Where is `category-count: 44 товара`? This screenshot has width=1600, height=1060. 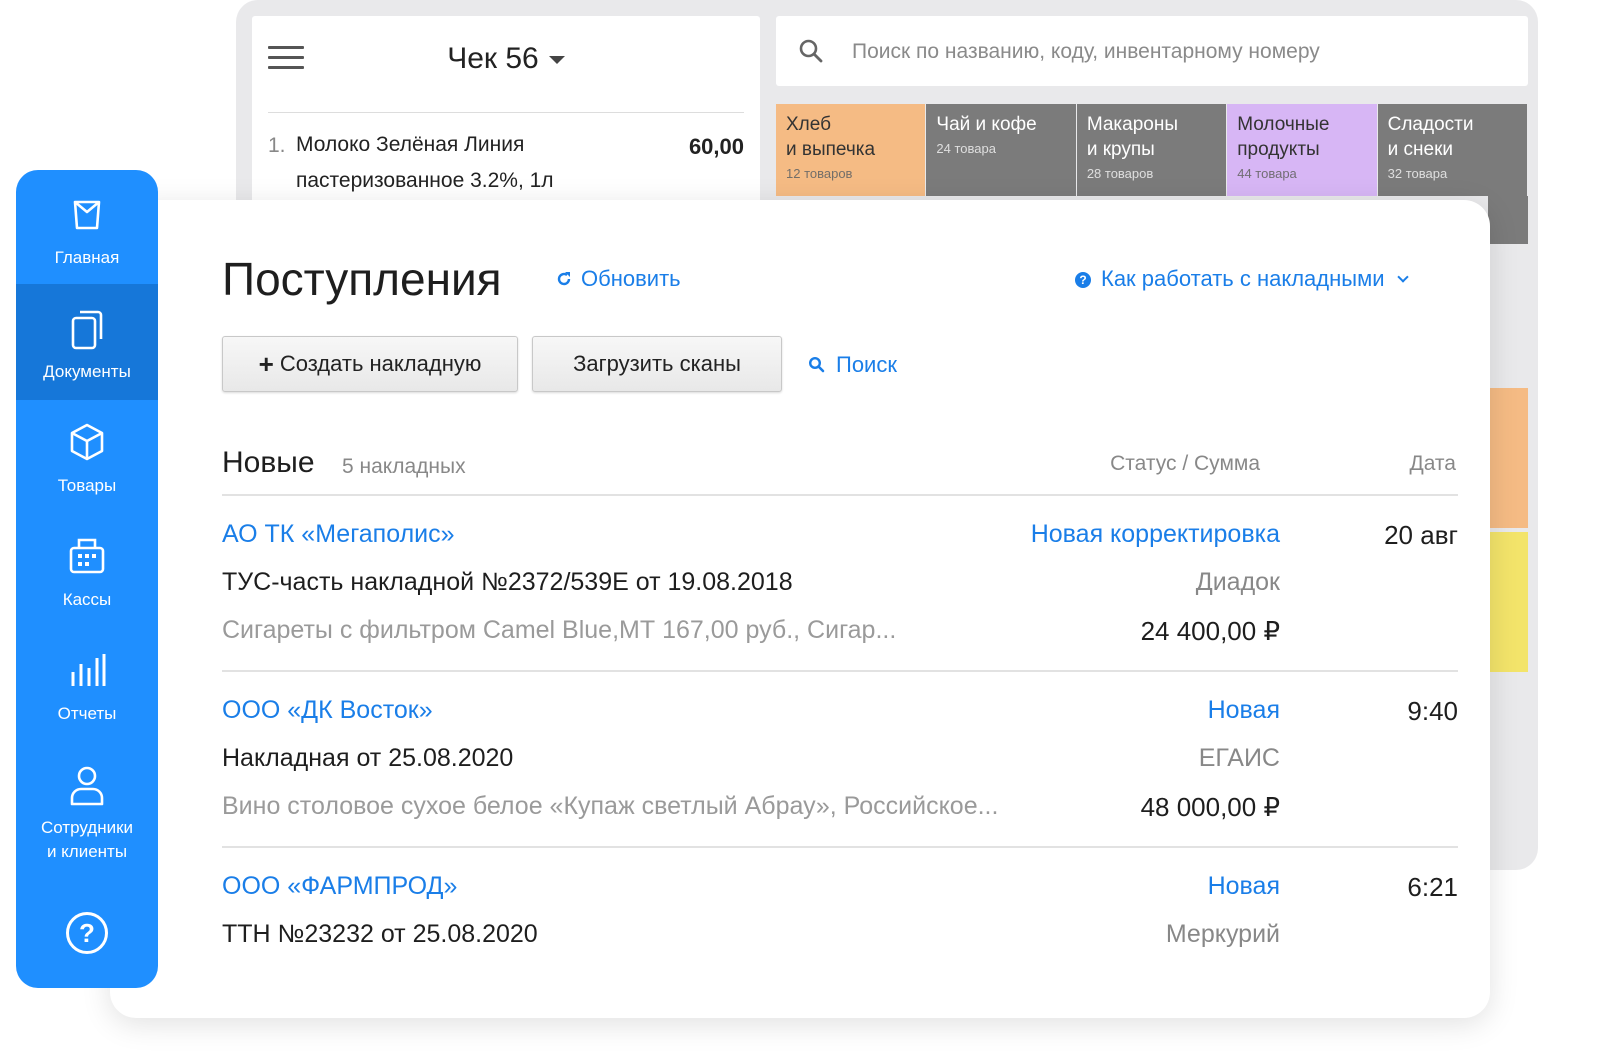 category-count: 44 товара is located at coordinates (1267, 173).